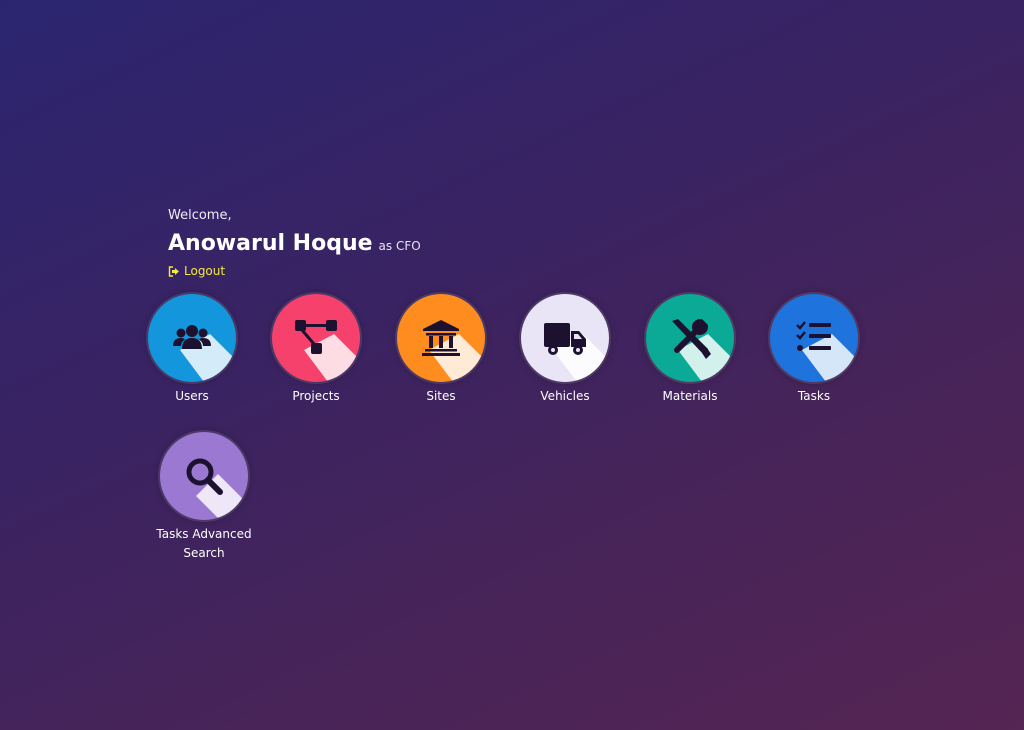 Image resolution: width=1024 pixels, height=730 pixels. I want to click on tile-label: Vehicles, so click(565, 396).